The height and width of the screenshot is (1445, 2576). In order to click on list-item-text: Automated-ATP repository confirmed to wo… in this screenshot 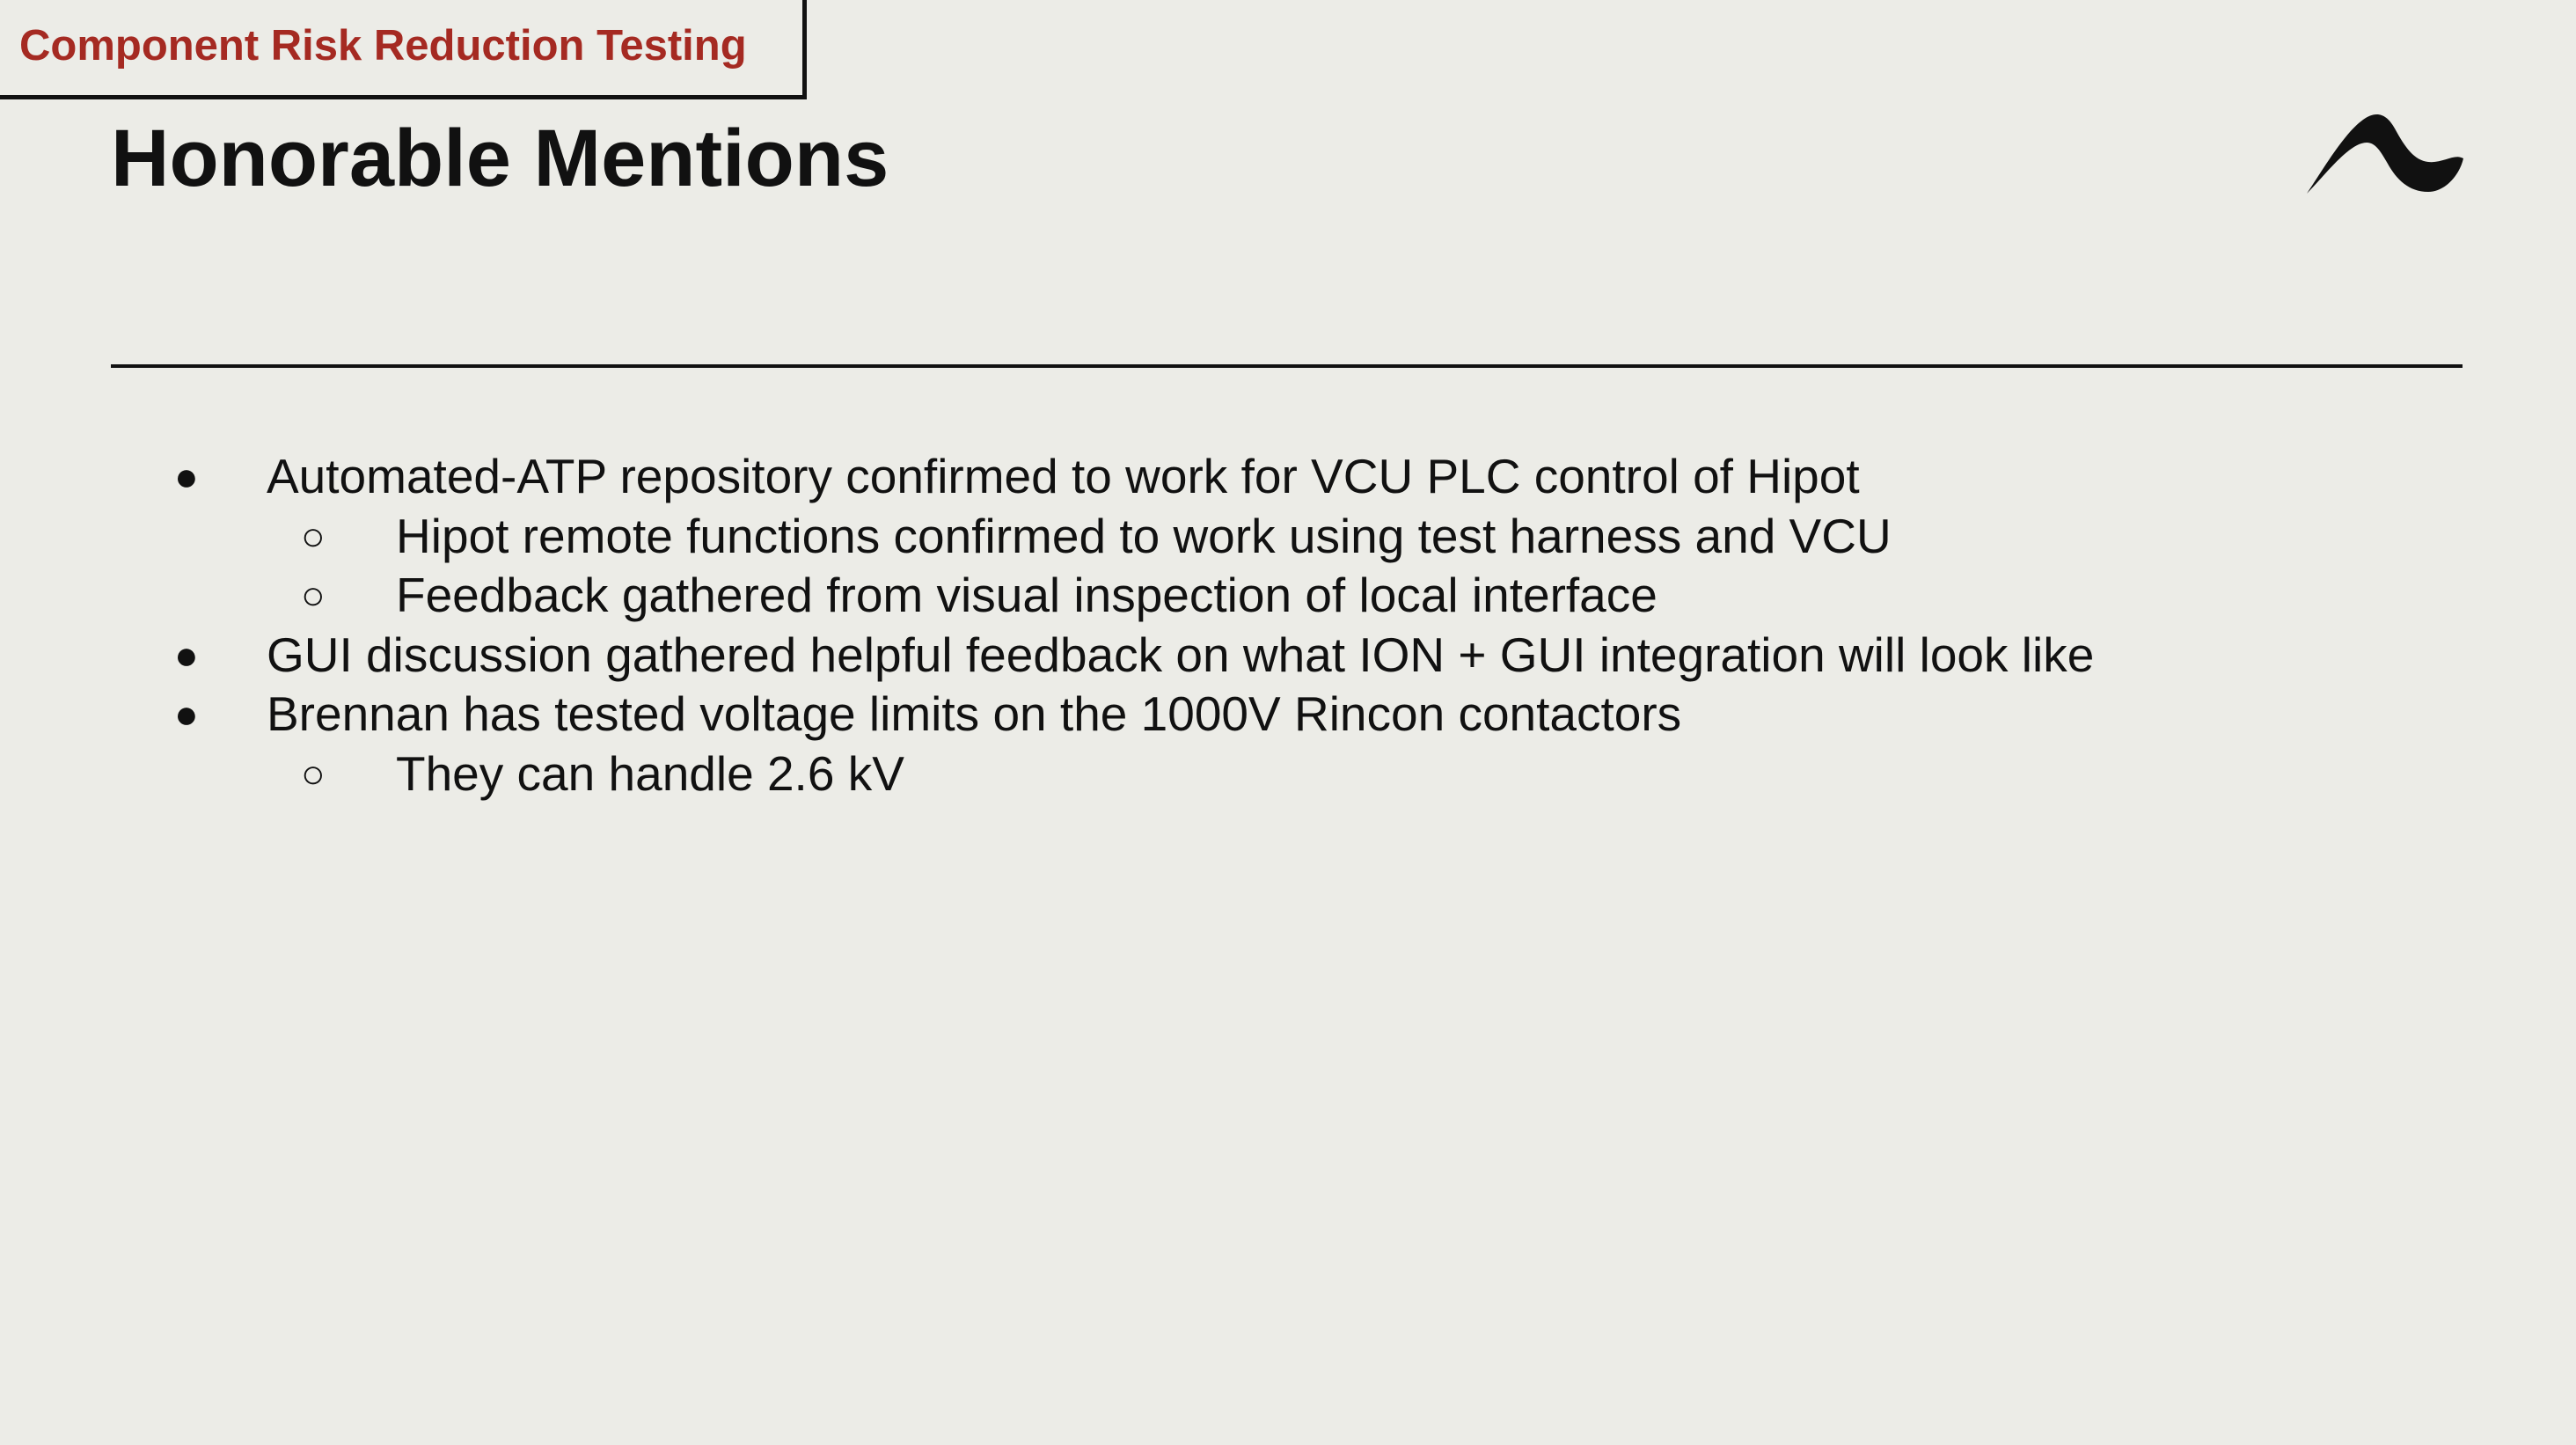, I will do `click(1063, 476)`.